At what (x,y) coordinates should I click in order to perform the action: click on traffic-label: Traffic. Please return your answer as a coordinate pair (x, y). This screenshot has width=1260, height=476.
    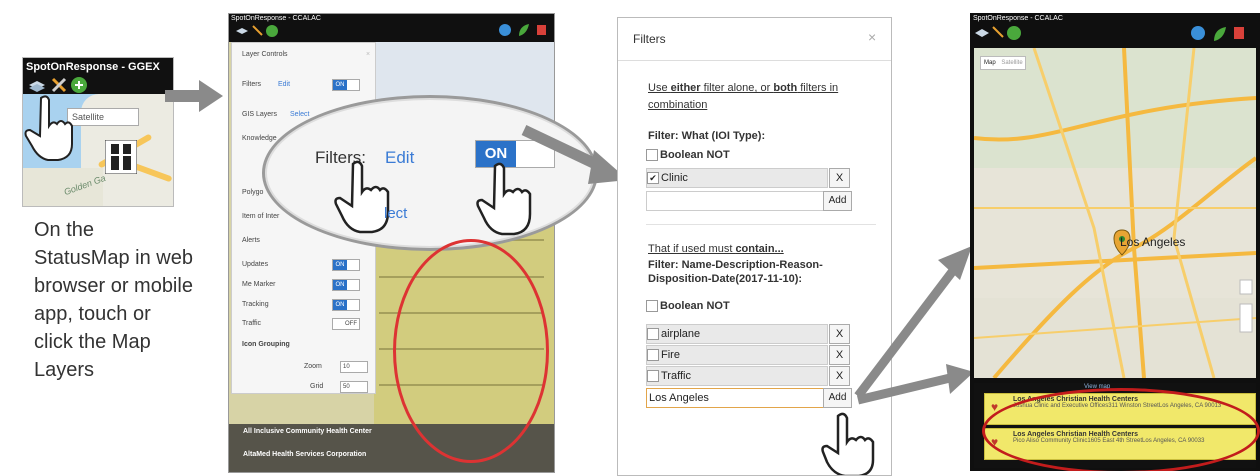
    Looking at the image, I should click on (252, 323).